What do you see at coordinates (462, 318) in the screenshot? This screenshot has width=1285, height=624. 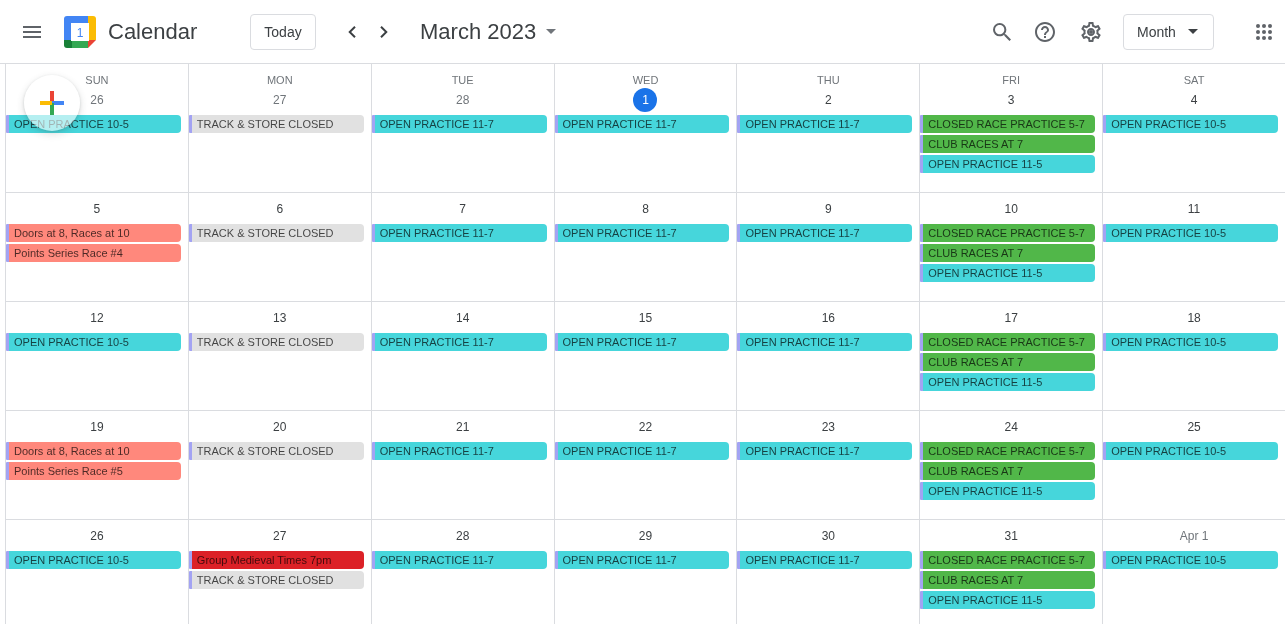 I see `date-number: 14` at bounding box center [462, 318].